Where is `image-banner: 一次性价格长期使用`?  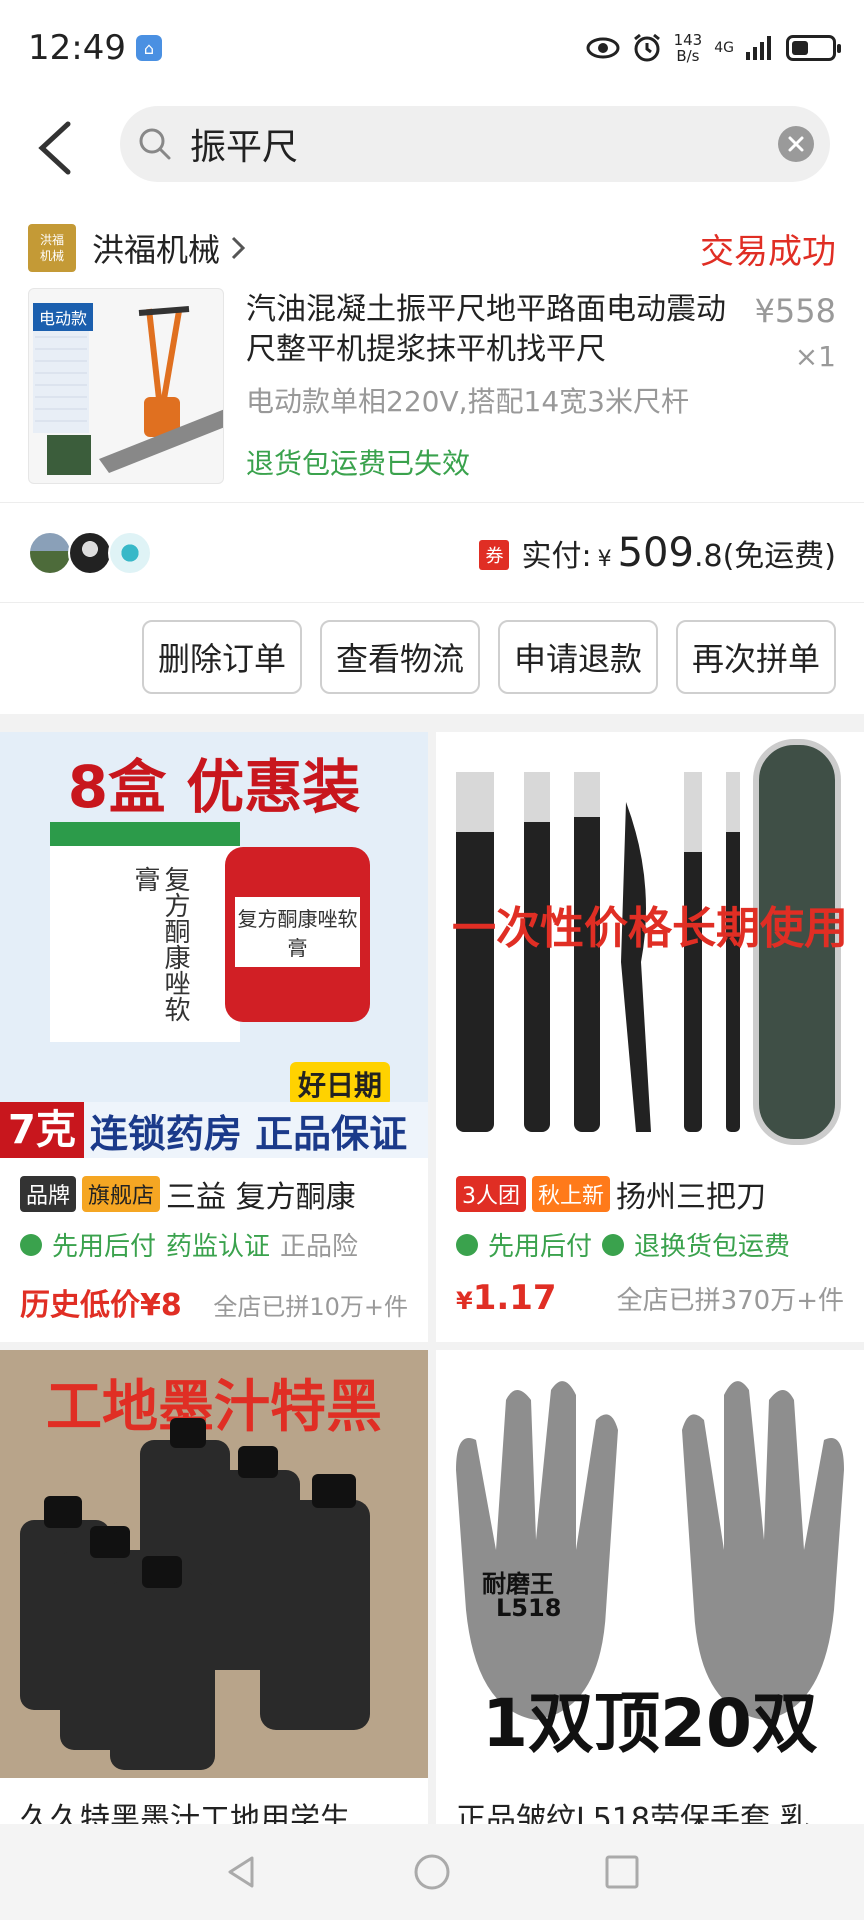
image-banner: 一次性价格长期使用 is located at coordinates (650, 928).